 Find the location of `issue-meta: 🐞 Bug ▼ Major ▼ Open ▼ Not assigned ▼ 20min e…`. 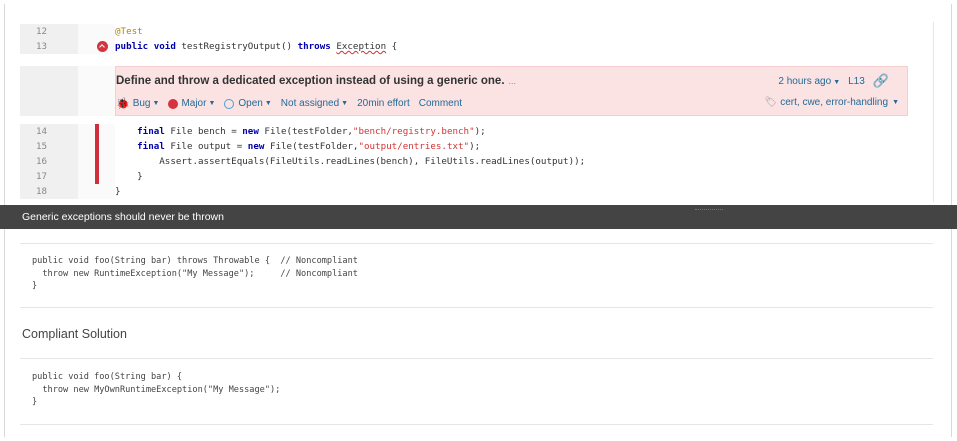

issue-meta: 🐞 Bug ▼ Major ▼ Open ▼ Not assigned ▼ 20min e… is located at coordinates (289, 103).